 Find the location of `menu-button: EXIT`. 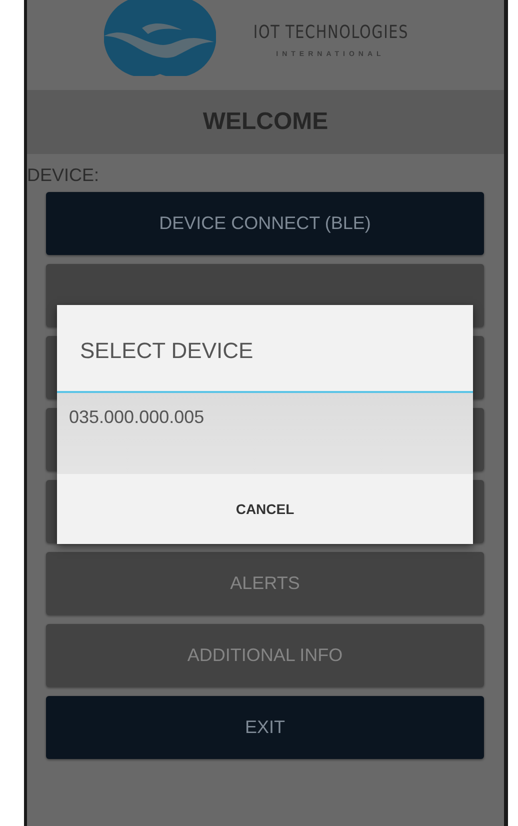

menu-button: EXIT is located at coordinates (265, 727).